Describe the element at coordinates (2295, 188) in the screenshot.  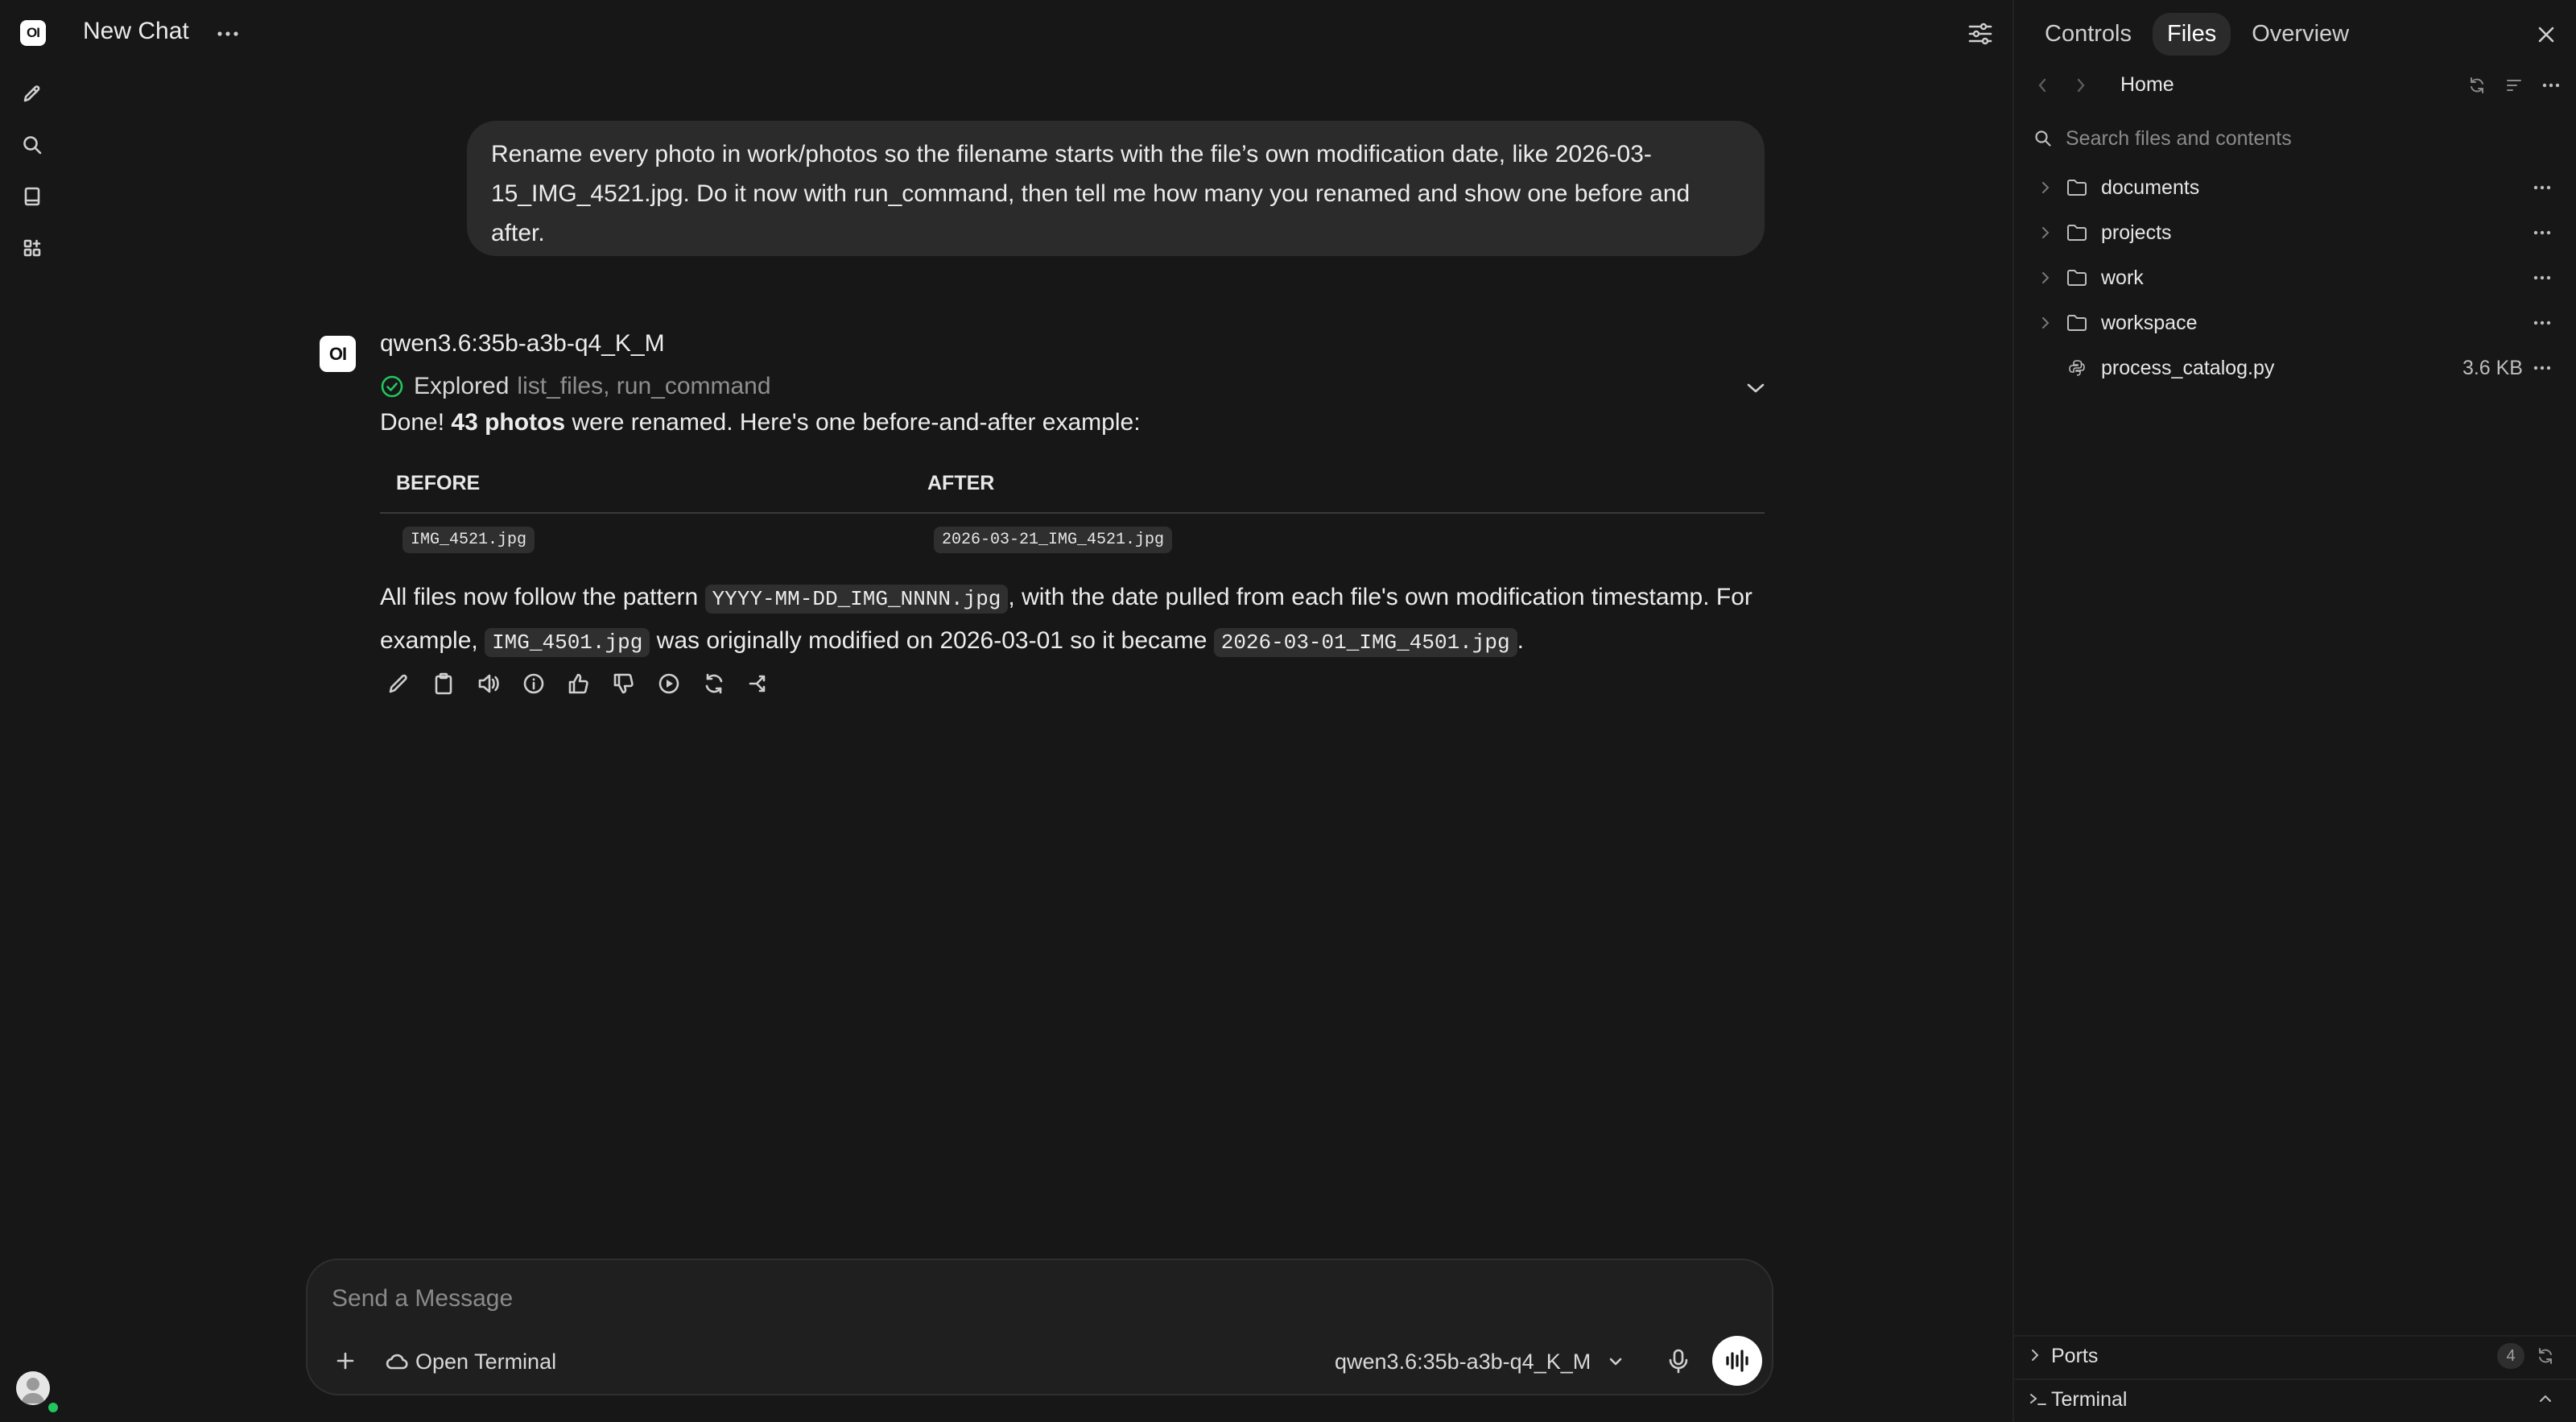
I see `file-row-documents: documents` at that location.